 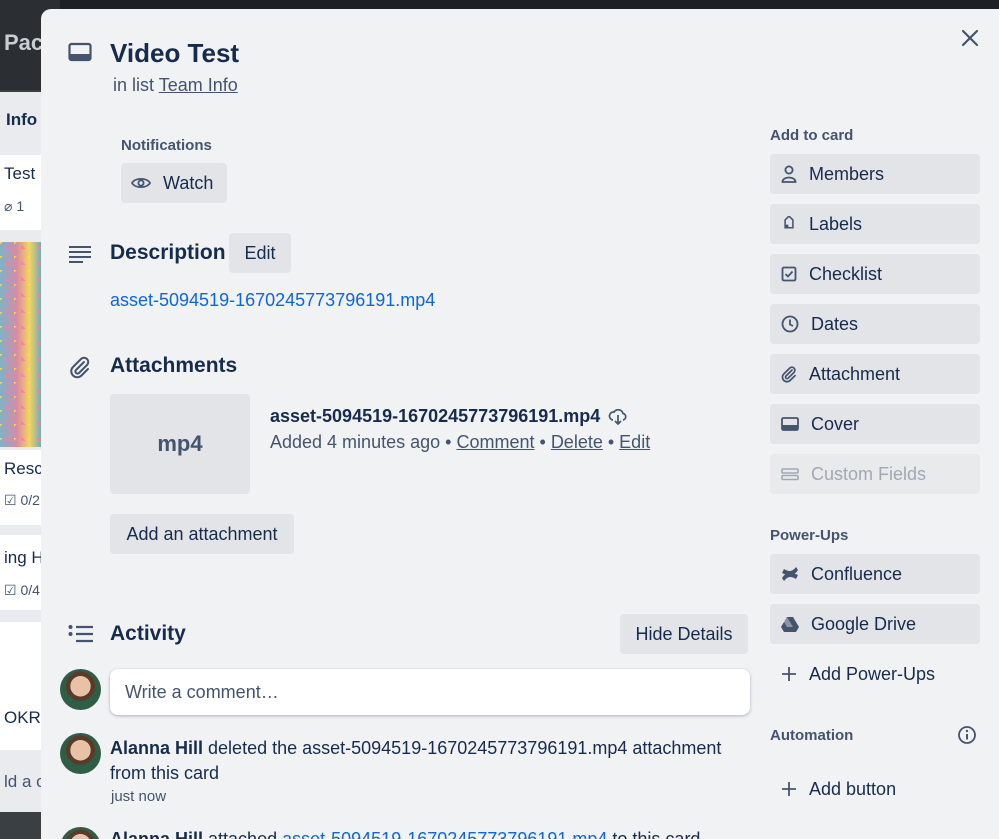 I want to click on description-title: Description, so click(x=168, y=252).